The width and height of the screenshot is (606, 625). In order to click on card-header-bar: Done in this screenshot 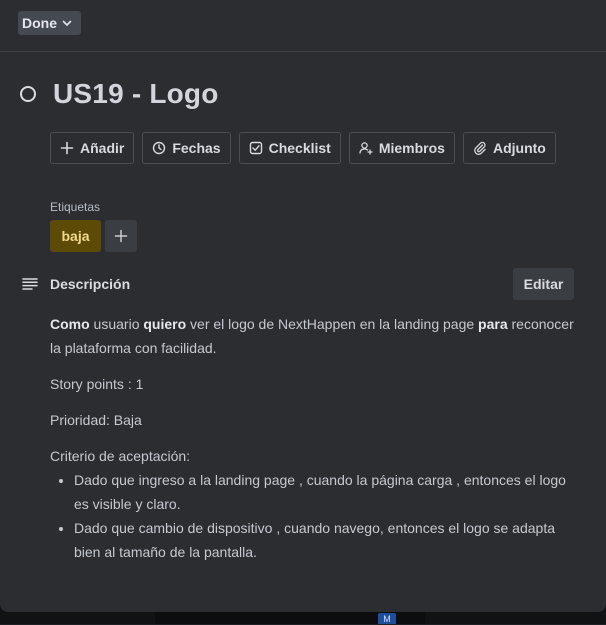, I will do `click(303, 26)`.